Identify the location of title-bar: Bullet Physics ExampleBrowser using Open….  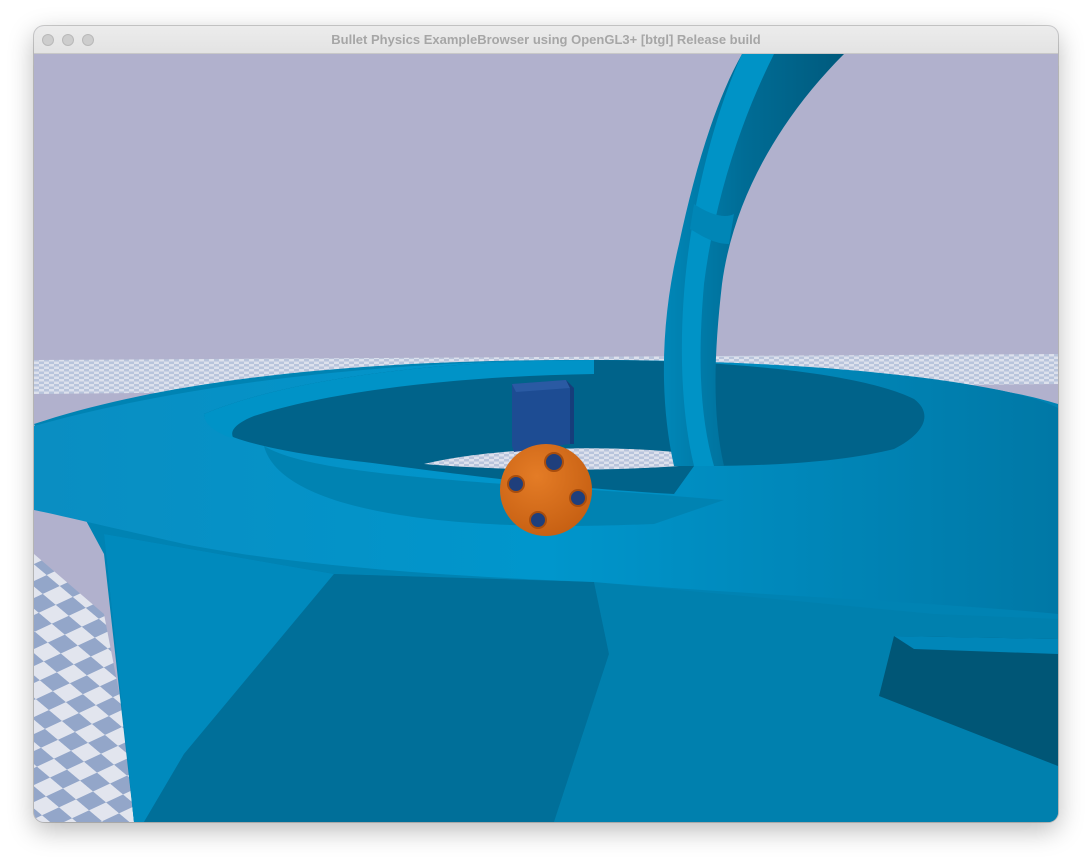
(546, 40).